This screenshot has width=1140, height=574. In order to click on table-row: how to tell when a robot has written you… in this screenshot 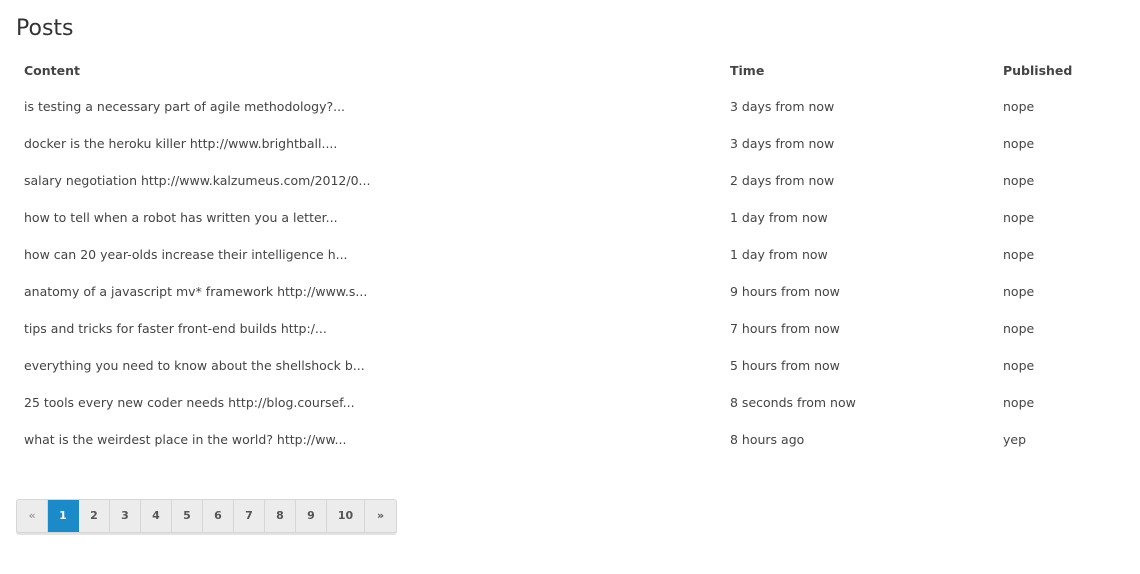, I will do `click(570, 217)`.